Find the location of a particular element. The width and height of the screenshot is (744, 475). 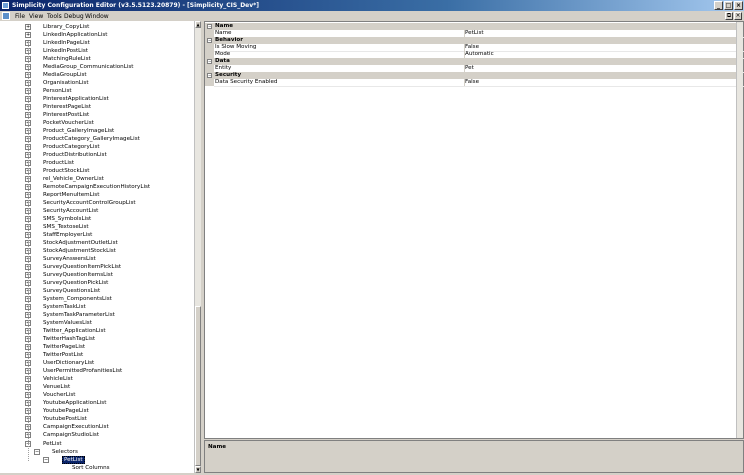

tree-node-label: PinterestPageList is located at coordinates (67, 107).